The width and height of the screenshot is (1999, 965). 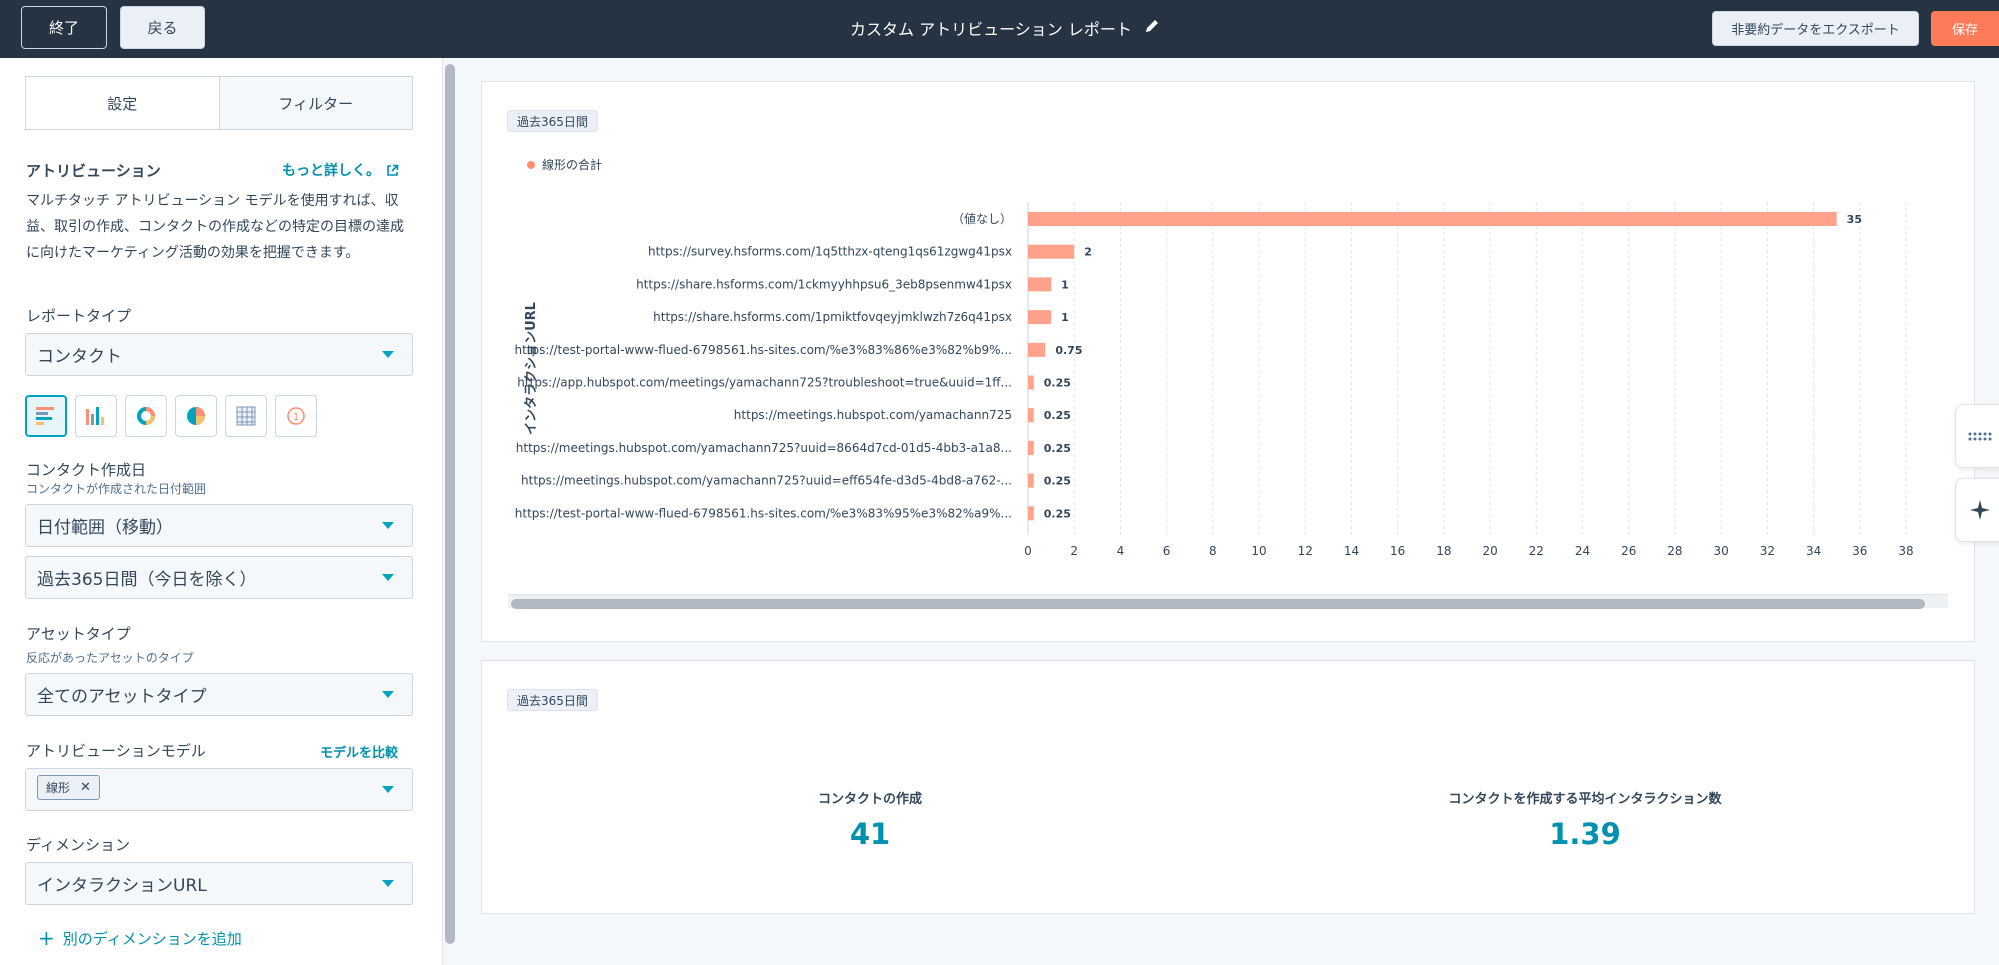 I want to click on attribution-model-label: アトリビューションモデル, so click(x=116, y=751).